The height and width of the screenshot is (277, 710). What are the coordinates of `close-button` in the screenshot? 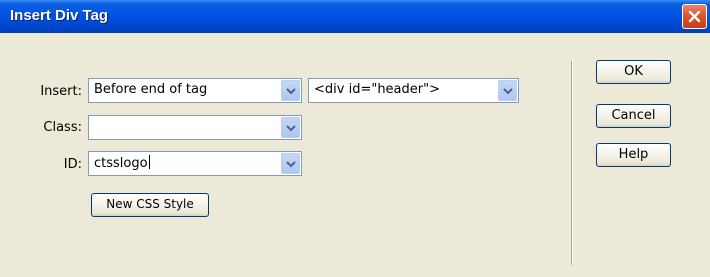 It's located at (694, 16).